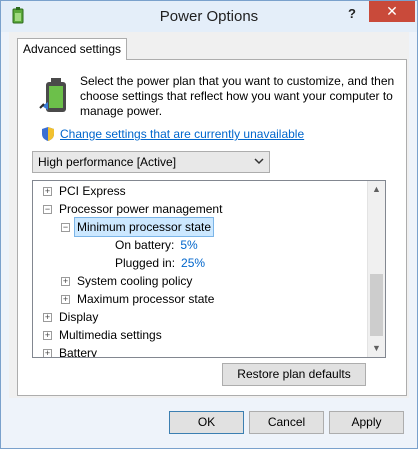 This screenshot has height=449, width=418. Describe the element at coordinates (135, 281) in the screenshot. I see `tree-item-label: System cooling policy` at that location.